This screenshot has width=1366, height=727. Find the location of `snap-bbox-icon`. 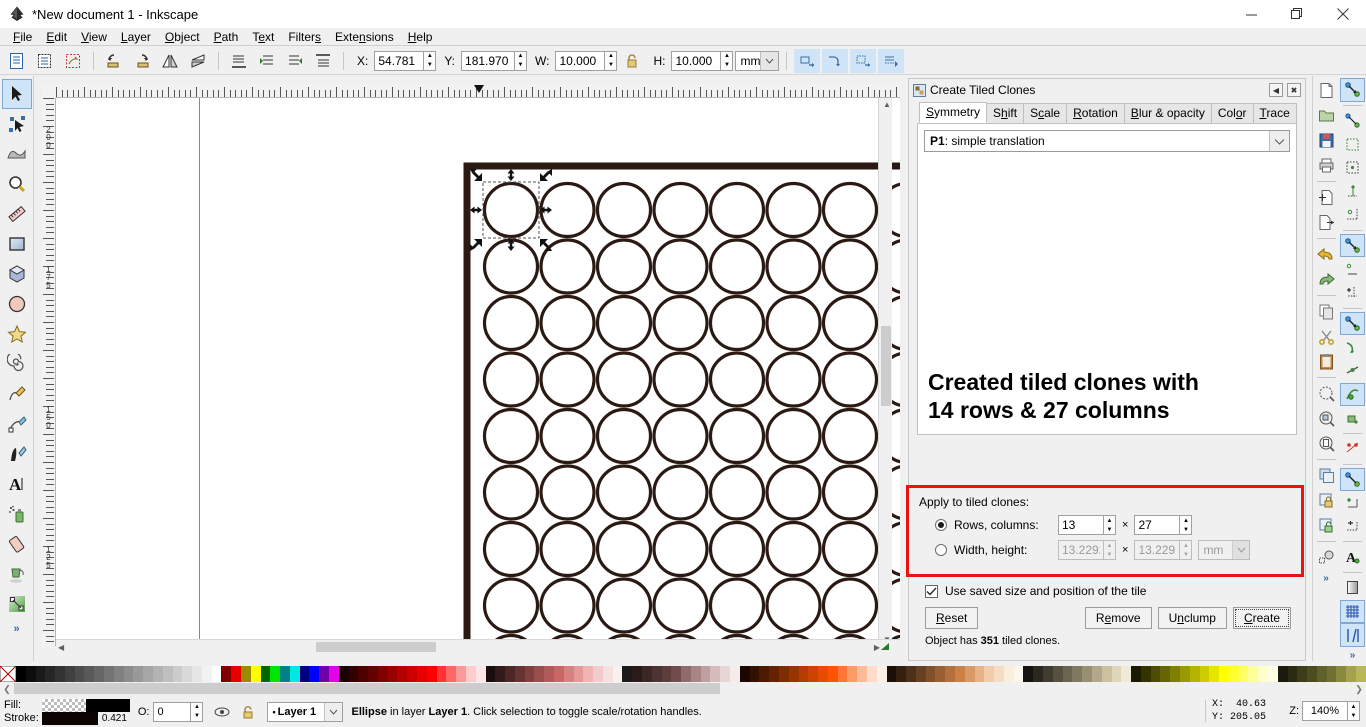

snap-bbox-icon is located at coordinates (1352, 121).